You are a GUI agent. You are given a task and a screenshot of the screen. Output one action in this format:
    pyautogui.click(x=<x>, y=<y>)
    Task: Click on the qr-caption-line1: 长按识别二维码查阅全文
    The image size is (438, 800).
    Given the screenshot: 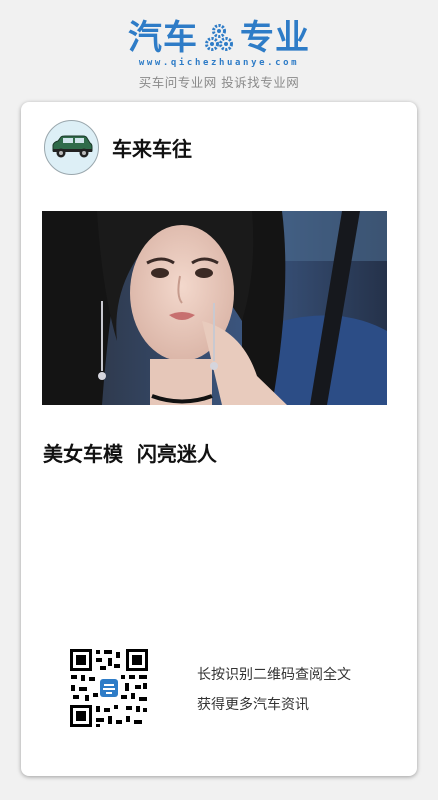 What is the action you would take?
    pyautogui.click(x=274, y=675)
    